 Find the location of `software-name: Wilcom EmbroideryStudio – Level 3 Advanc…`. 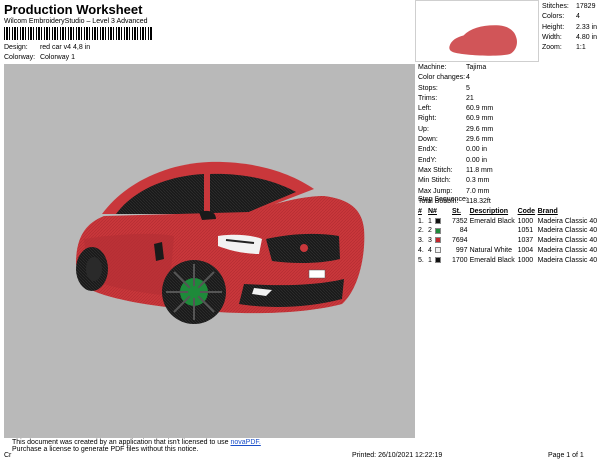

software-name: Wilcom EmbroideryStudio – Level 3 Advanc… is located at coordinates (76, 21).